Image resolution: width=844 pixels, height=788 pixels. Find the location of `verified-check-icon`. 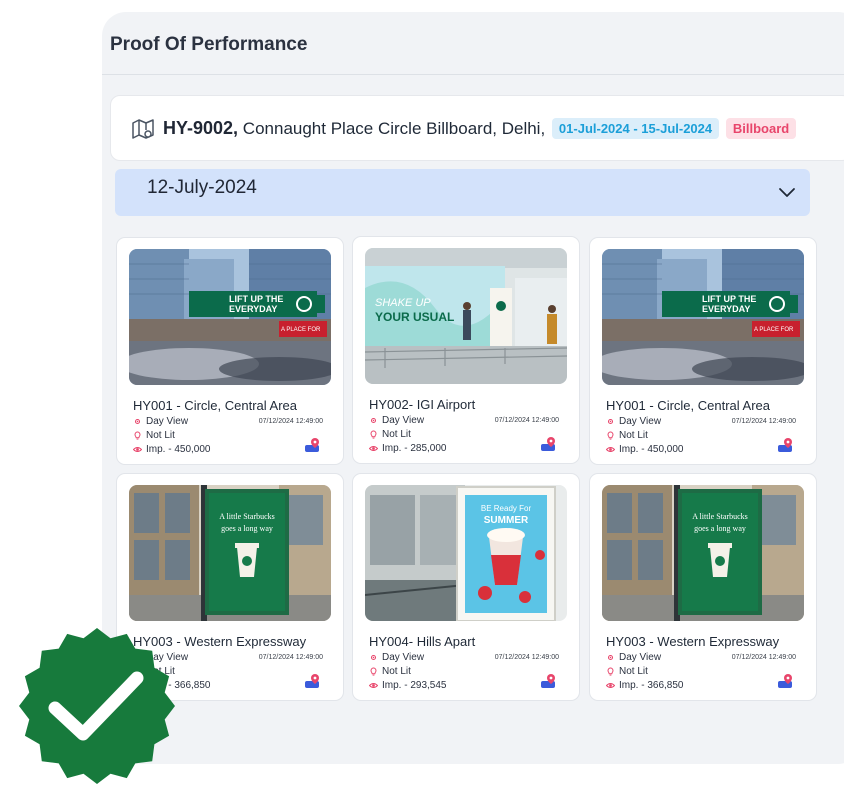

verified-check-icon is located at coordinates (97, 706).